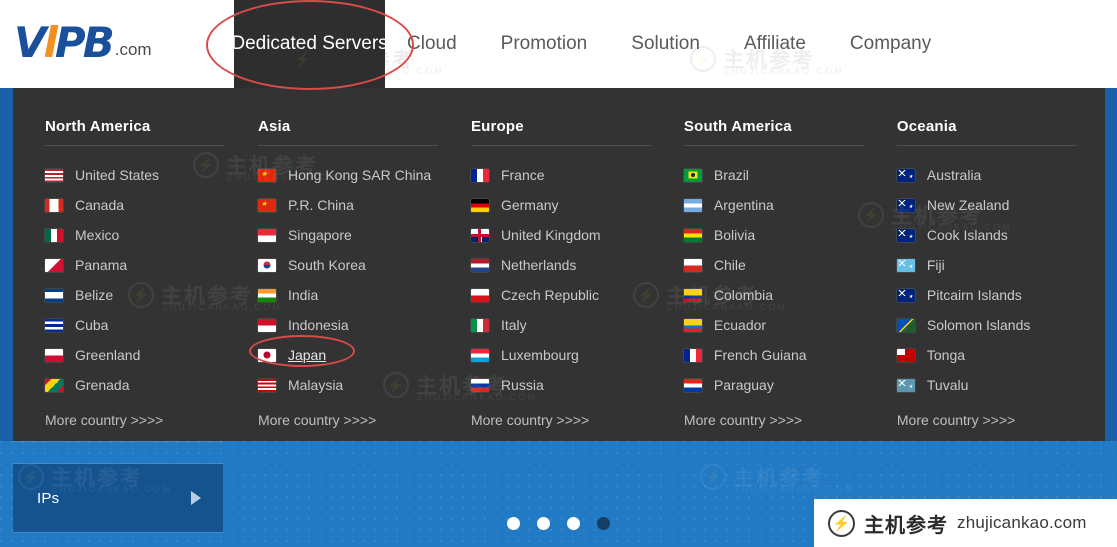  What do you see at coordinates (1000, 175) in the screenshot?
I see `country-link-australia: ★ Australia` at bounding box center [1000, 175].